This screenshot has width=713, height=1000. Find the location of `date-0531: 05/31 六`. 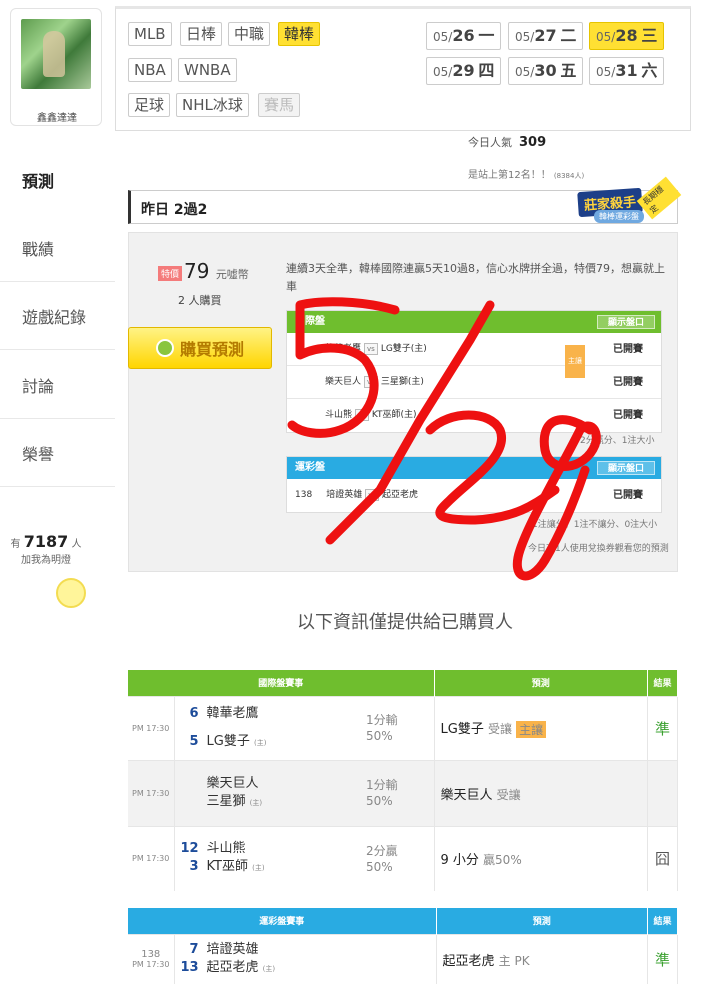

date-0531: 05/31 六 is located at coordinates (627, 71).